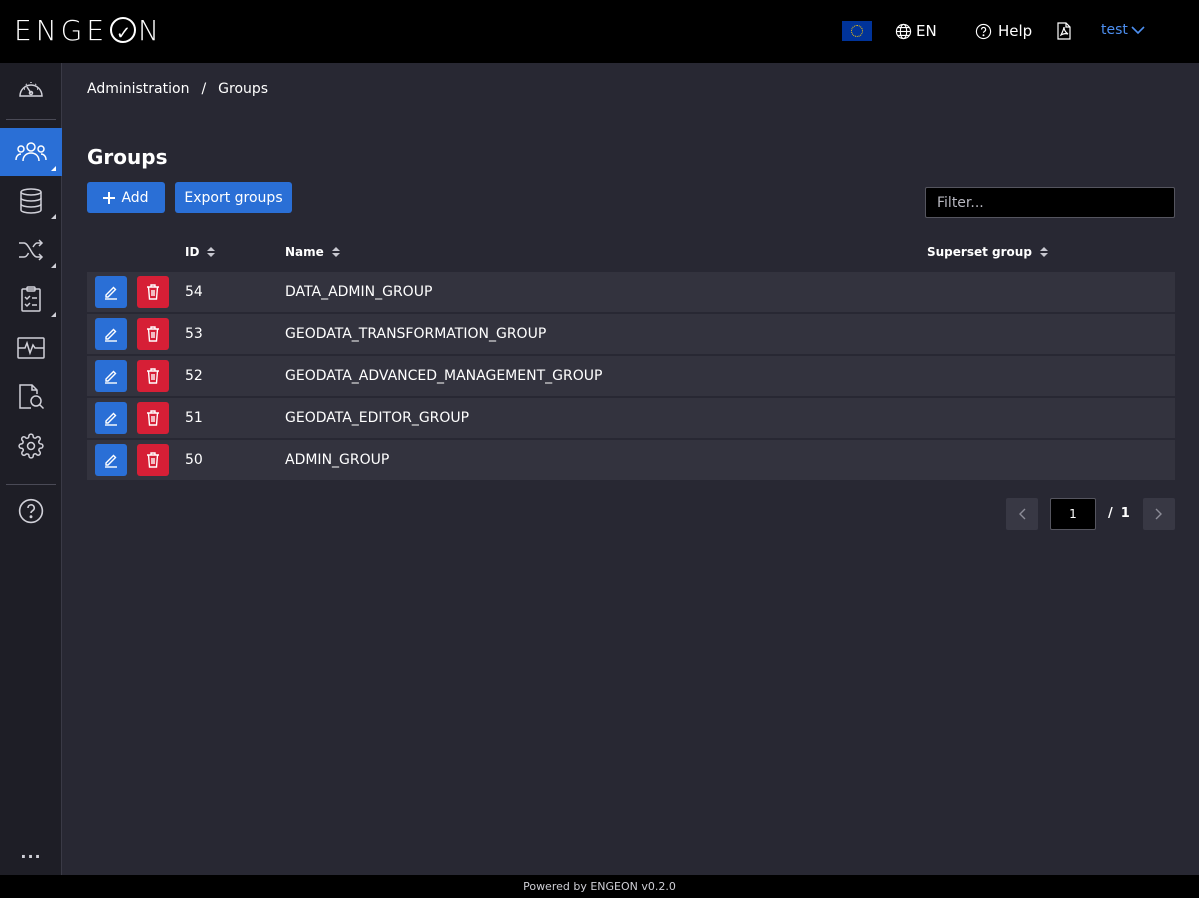 The height and width of the screenshot is (898, 1199). I want to click on sidebar-item-tasks, so click(31, 299).